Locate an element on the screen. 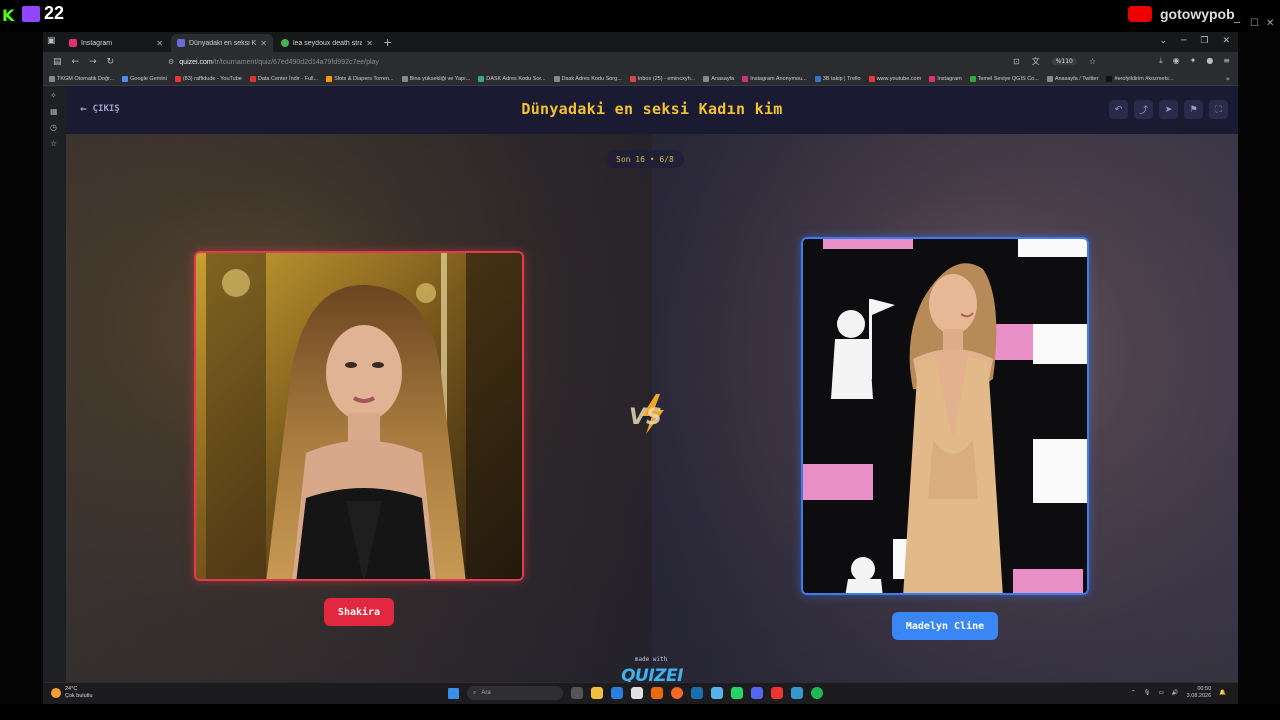  spotify-icon is located at coordinates (817, 693).